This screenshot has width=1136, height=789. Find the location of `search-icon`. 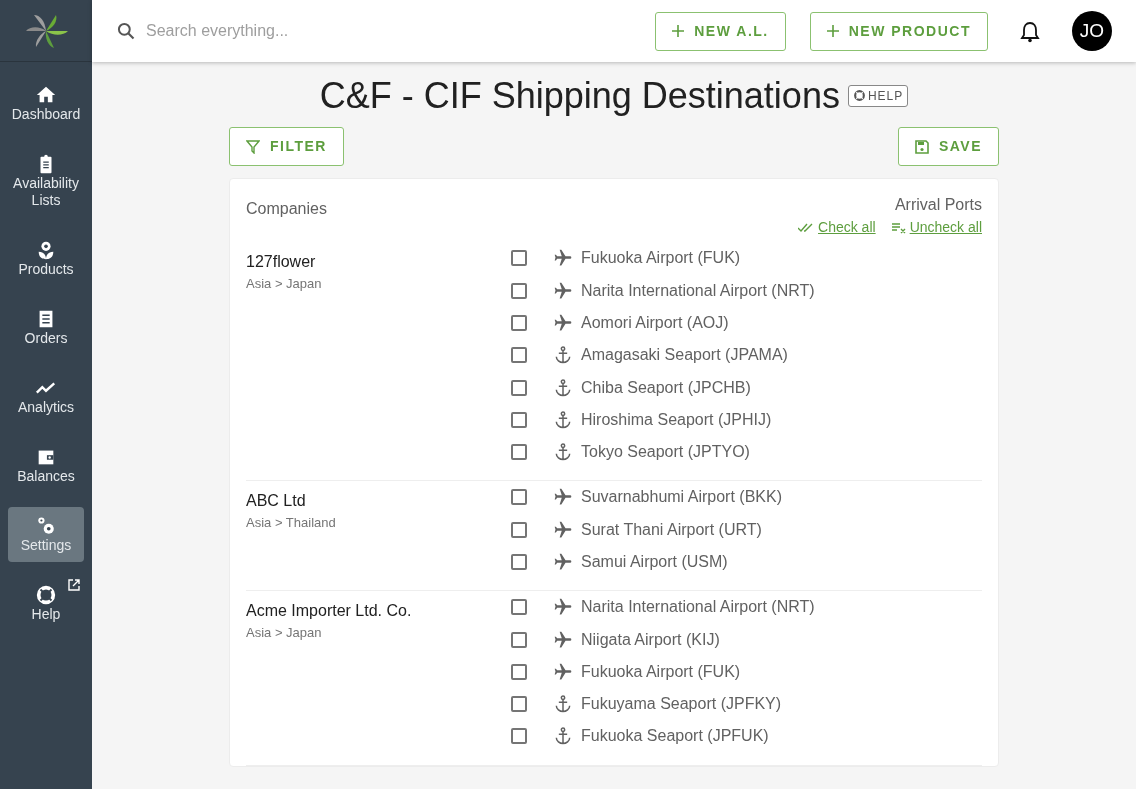

search-icon is located at coordinates (126, 31).